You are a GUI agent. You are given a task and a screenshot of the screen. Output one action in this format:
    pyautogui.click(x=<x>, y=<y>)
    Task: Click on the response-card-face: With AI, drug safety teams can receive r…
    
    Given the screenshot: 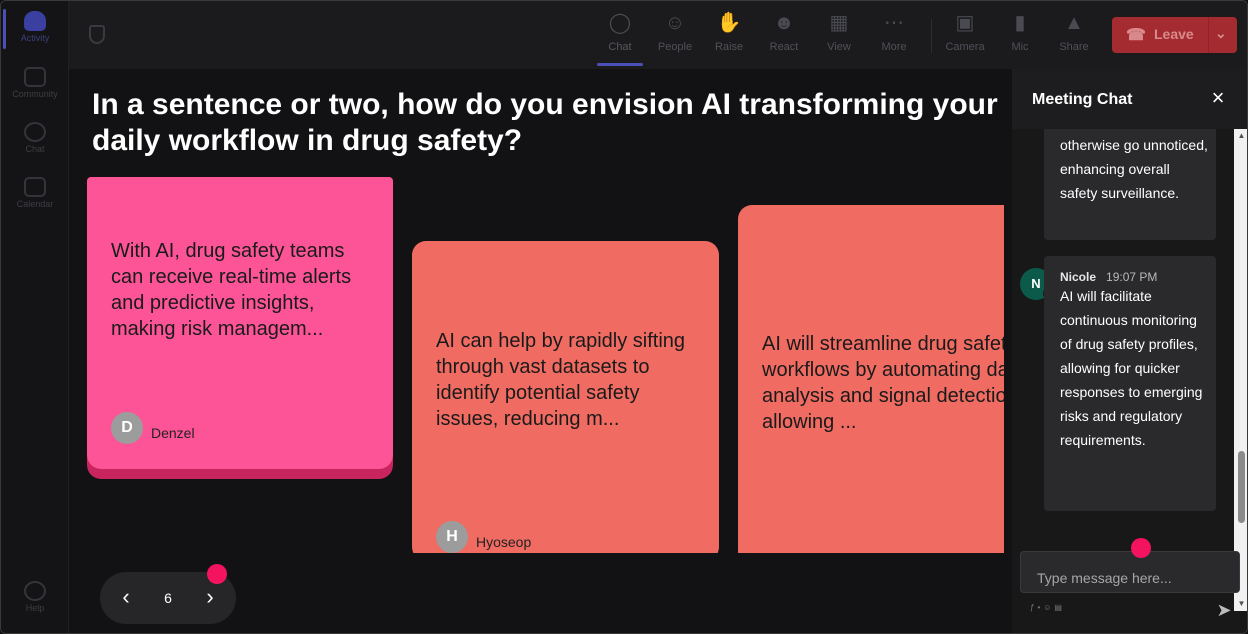 What is the action you would take?
    pyautogui.click(x=240, y=323)
    